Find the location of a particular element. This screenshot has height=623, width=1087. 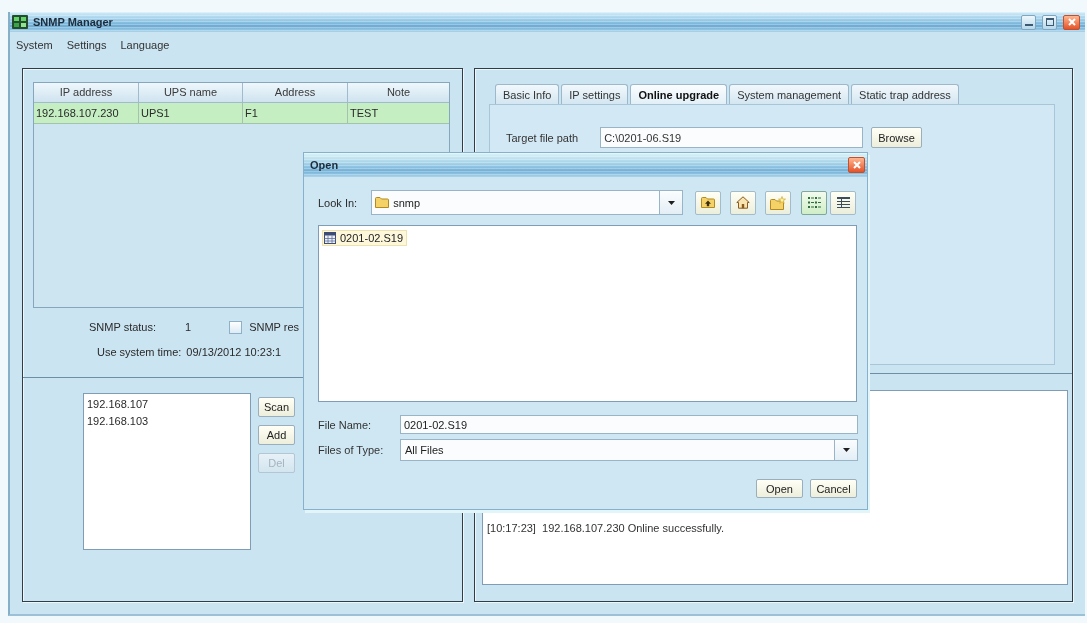

table-cell: TEST is located at coordinates (398, 113).